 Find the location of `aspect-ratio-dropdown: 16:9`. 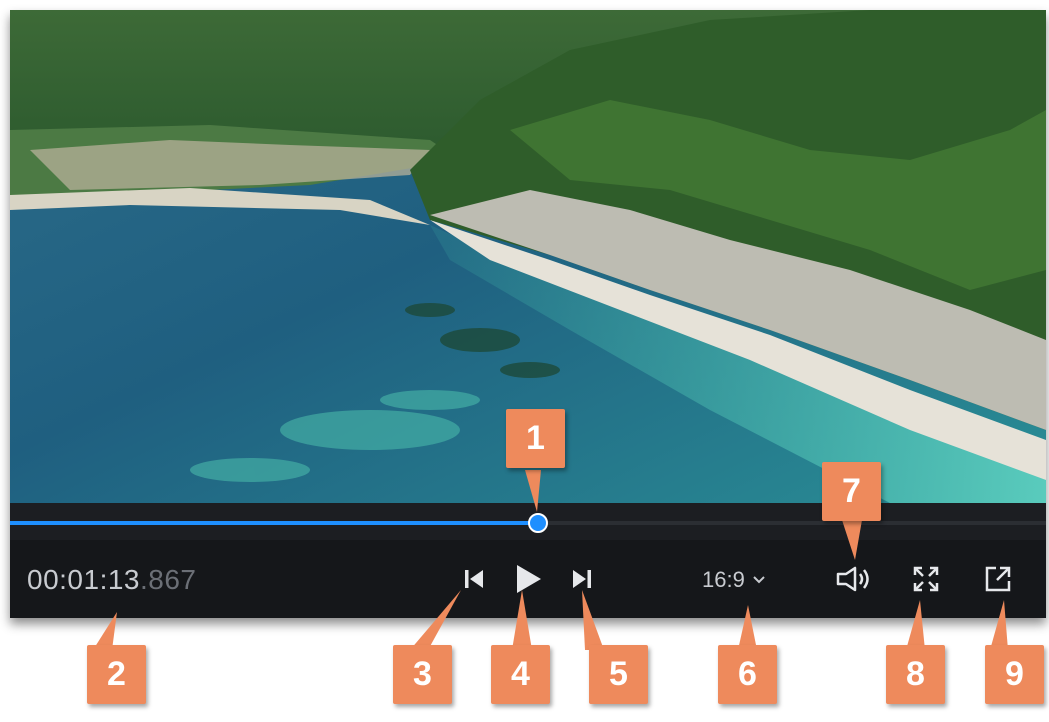

aspect-ratio-dropdown: 16:9 is located at coordinates (733, 580).